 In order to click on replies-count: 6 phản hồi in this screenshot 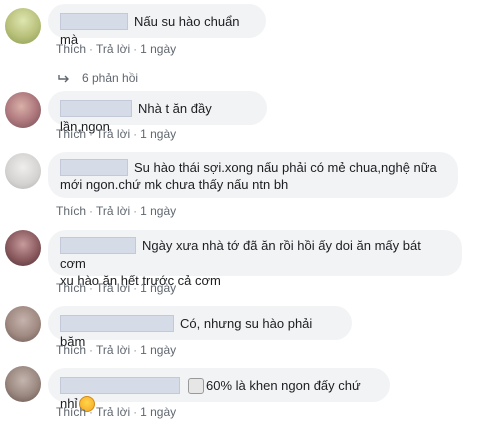, I will do `click(110, 78)`.